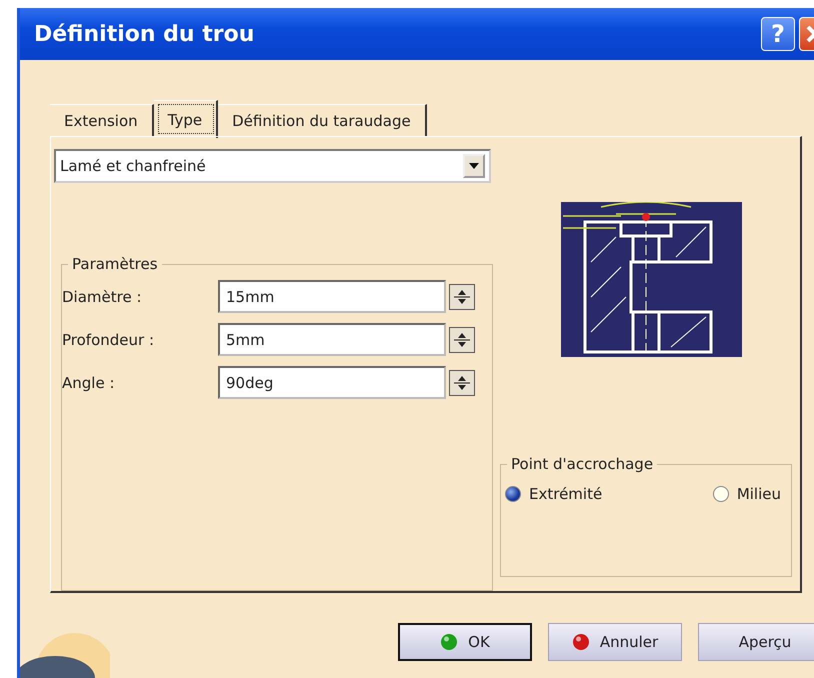 Image resolution: width=814 pixels, height=678 pixels. I want to click on input-field: 5mm, so click(332, 339).